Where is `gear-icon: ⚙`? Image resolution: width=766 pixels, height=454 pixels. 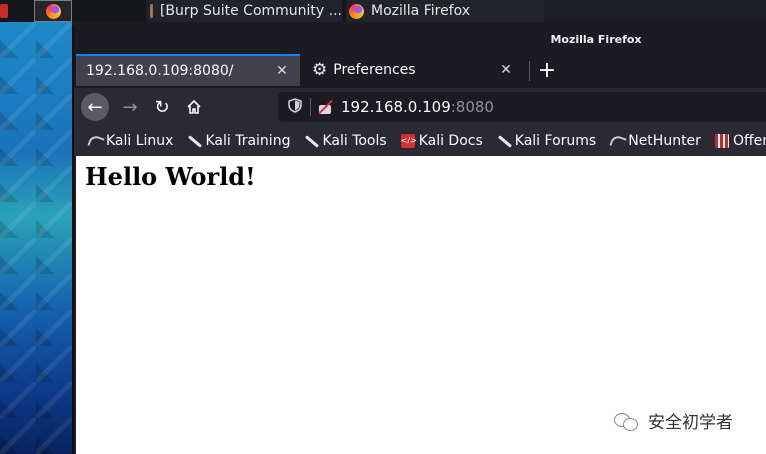 gear-icon: ⚙ is located at coordinates (320, 70).